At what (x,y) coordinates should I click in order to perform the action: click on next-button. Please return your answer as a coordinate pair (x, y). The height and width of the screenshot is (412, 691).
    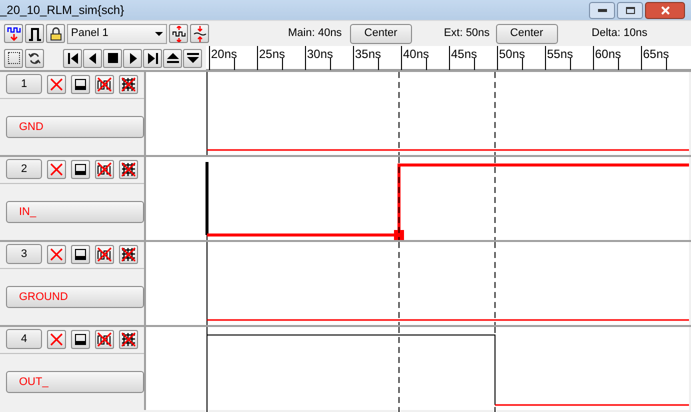
    Looking at the image, I should click on (132, 58).